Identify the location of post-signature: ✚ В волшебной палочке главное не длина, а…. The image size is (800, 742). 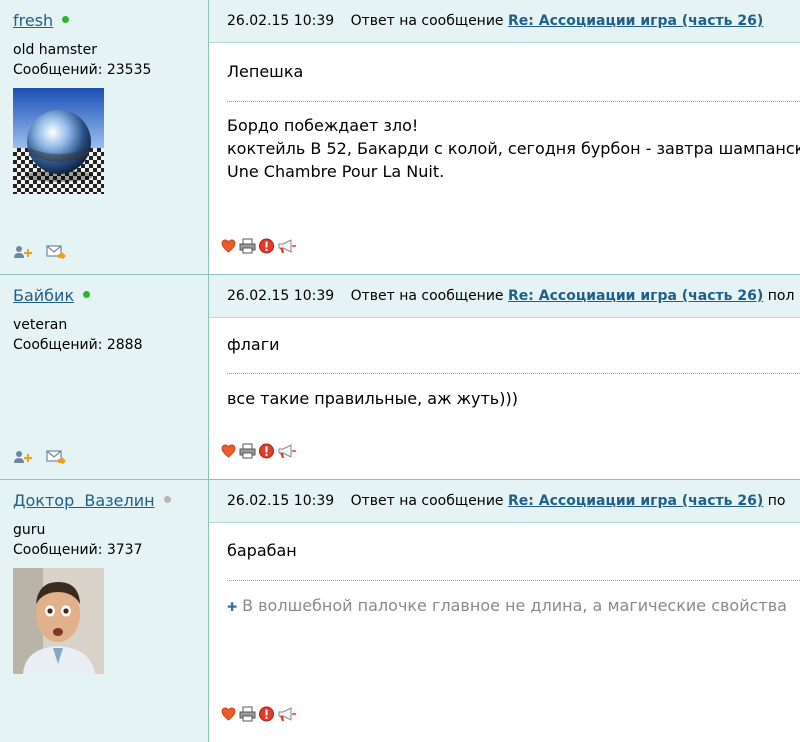
(513, 606).